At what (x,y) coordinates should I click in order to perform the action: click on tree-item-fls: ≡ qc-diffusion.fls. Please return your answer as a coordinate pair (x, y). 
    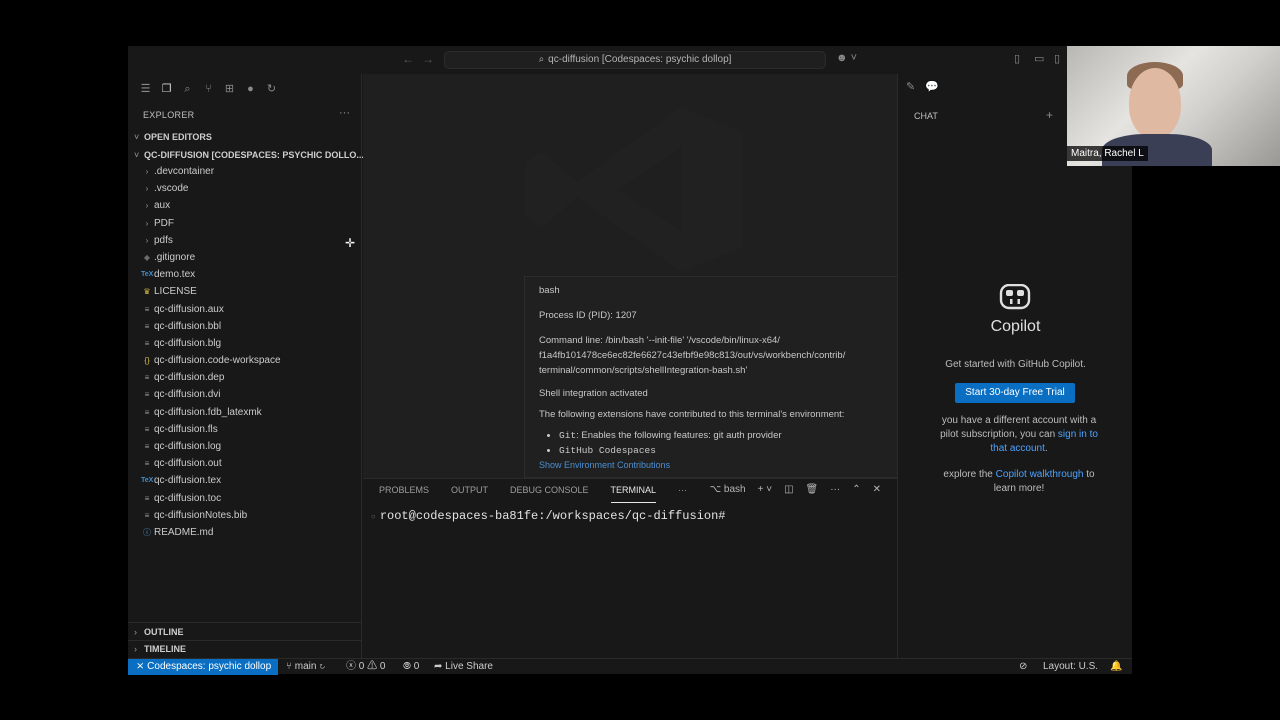
    Looking at the image, I should click on (244, 429).